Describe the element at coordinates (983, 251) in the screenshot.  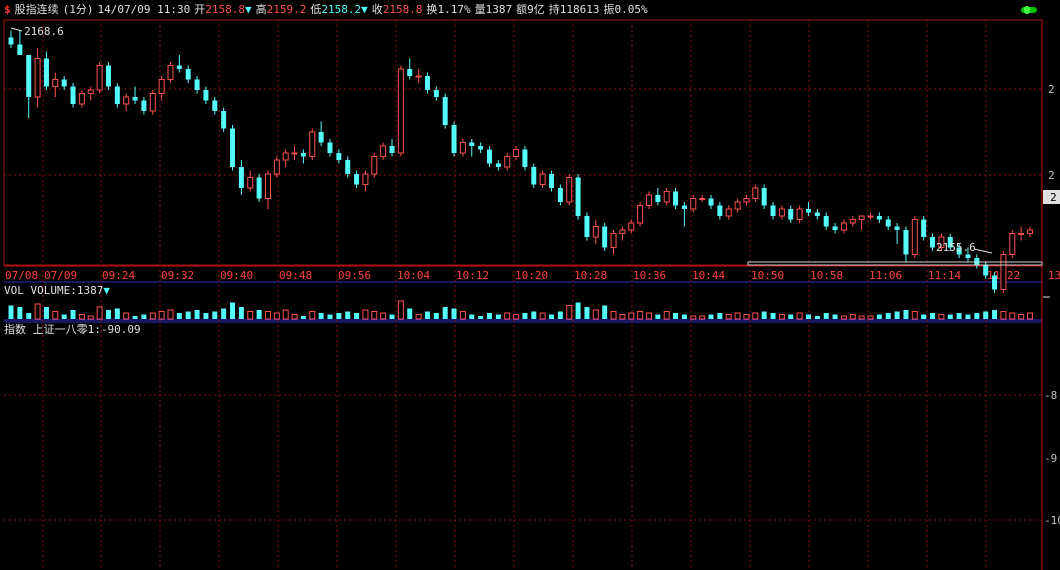
I see `min-annotation-line` at that location.